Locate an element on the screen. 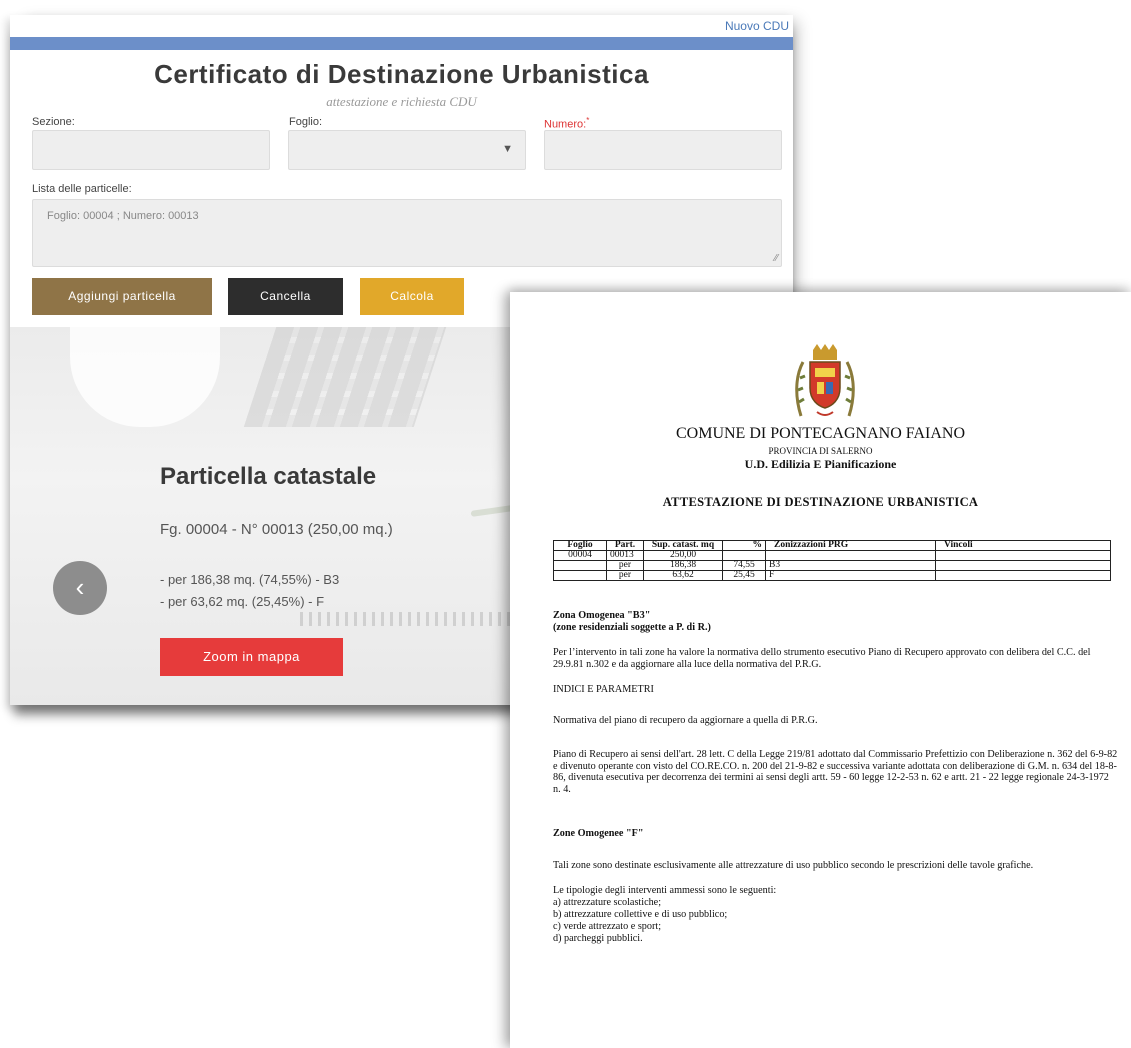 This screenshot has width=1131, height=1048. document-heading: ATTESTAZIONE DI DESTINAZIONE URBANISTICA is located at coordinates (820, 502).